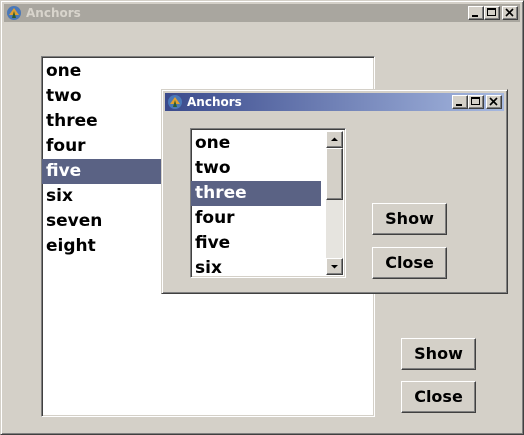  I want to click on scroll-down-icon, so click(334, 267).